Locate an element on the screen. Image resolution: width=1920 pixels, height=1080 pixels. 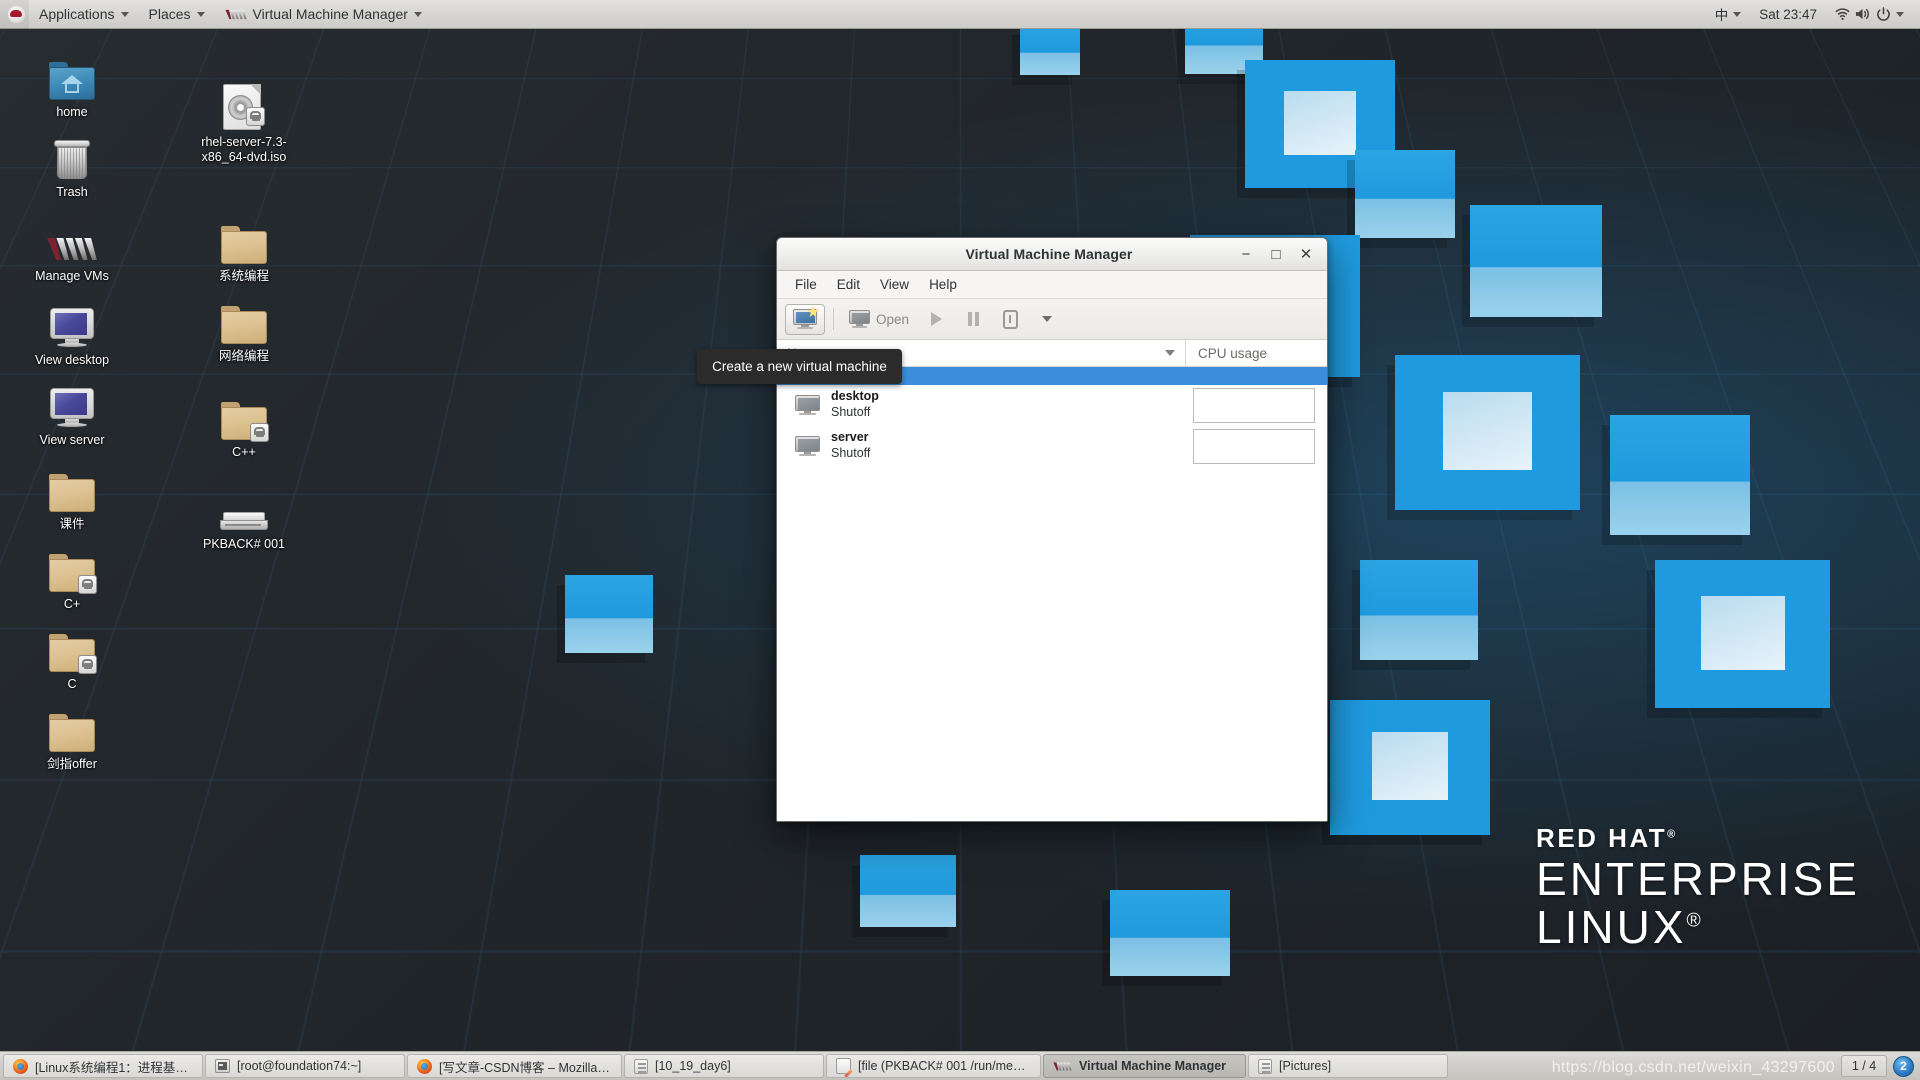
menu-edit: Edit is located at coordinates (848, 284).